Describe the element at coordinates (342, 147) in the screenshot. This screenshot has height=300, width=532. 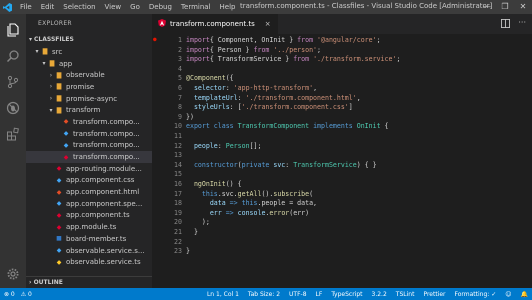
I see `code-line: 12 people: Person[];` at that location.